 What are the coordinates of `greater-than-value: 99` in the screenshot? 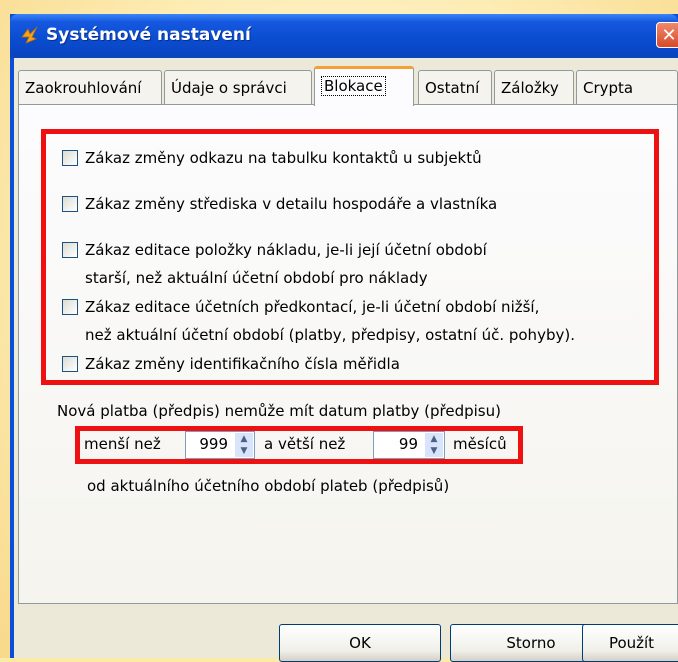 It's located at (408, 444).